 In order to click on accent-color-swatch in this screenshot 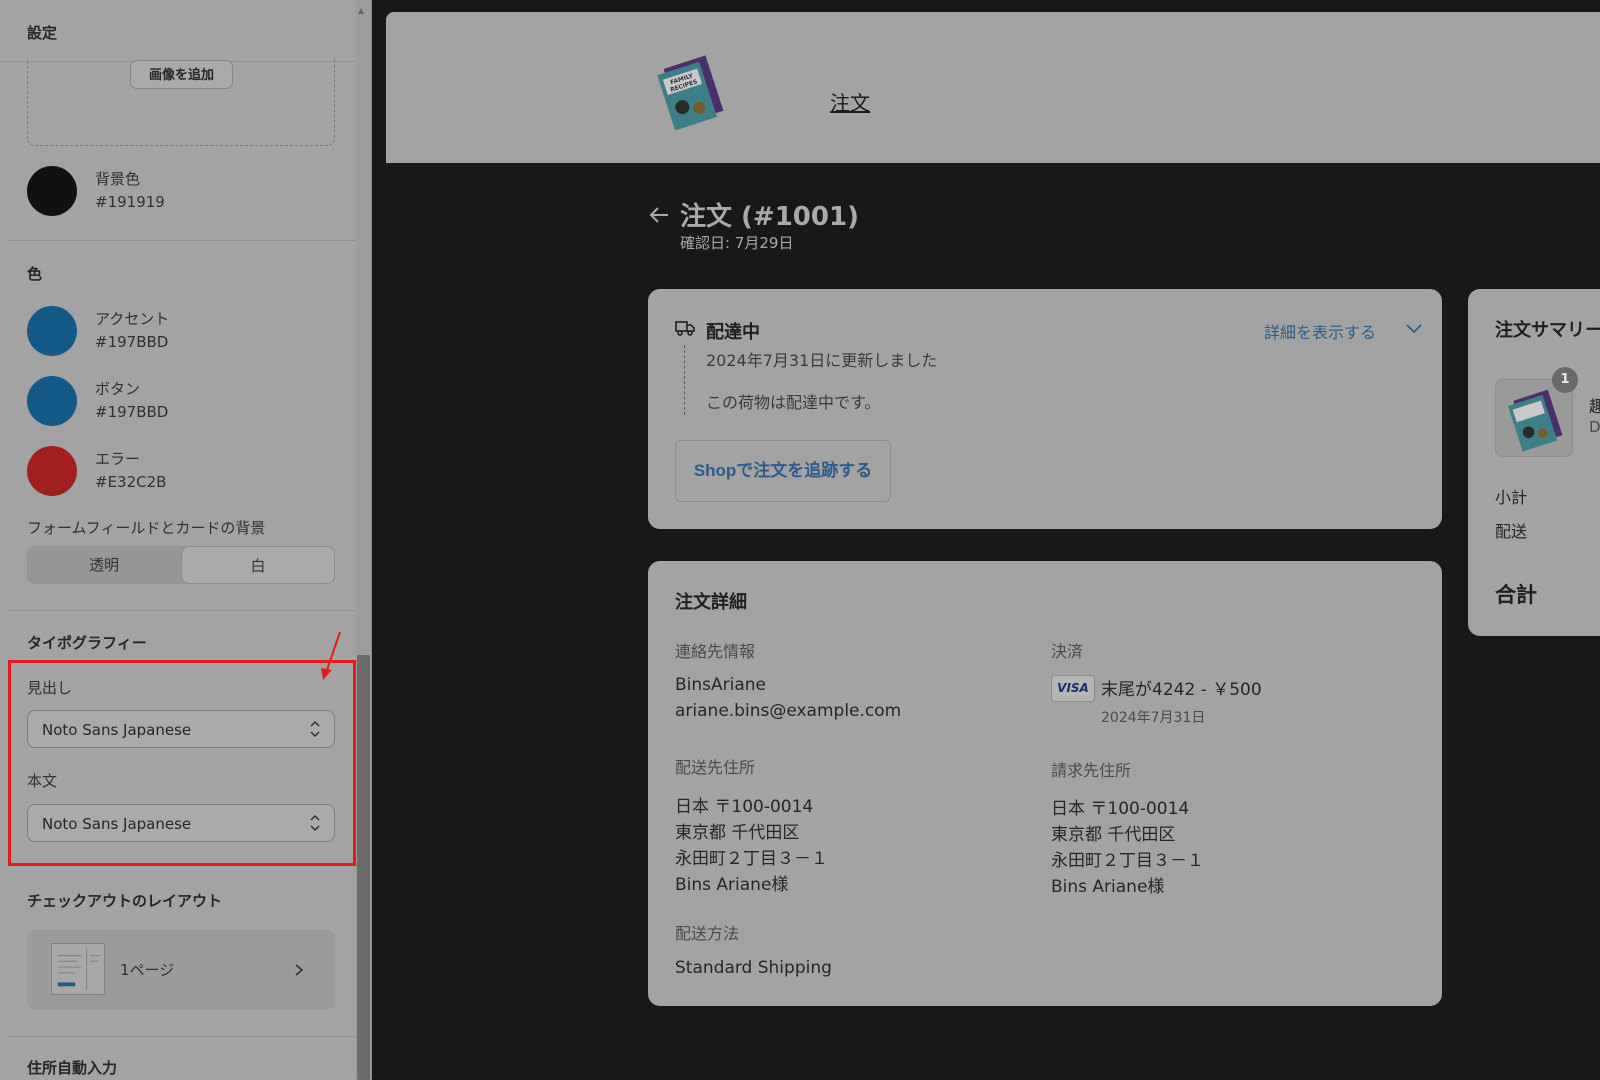, I will do `click(52, 331)`.